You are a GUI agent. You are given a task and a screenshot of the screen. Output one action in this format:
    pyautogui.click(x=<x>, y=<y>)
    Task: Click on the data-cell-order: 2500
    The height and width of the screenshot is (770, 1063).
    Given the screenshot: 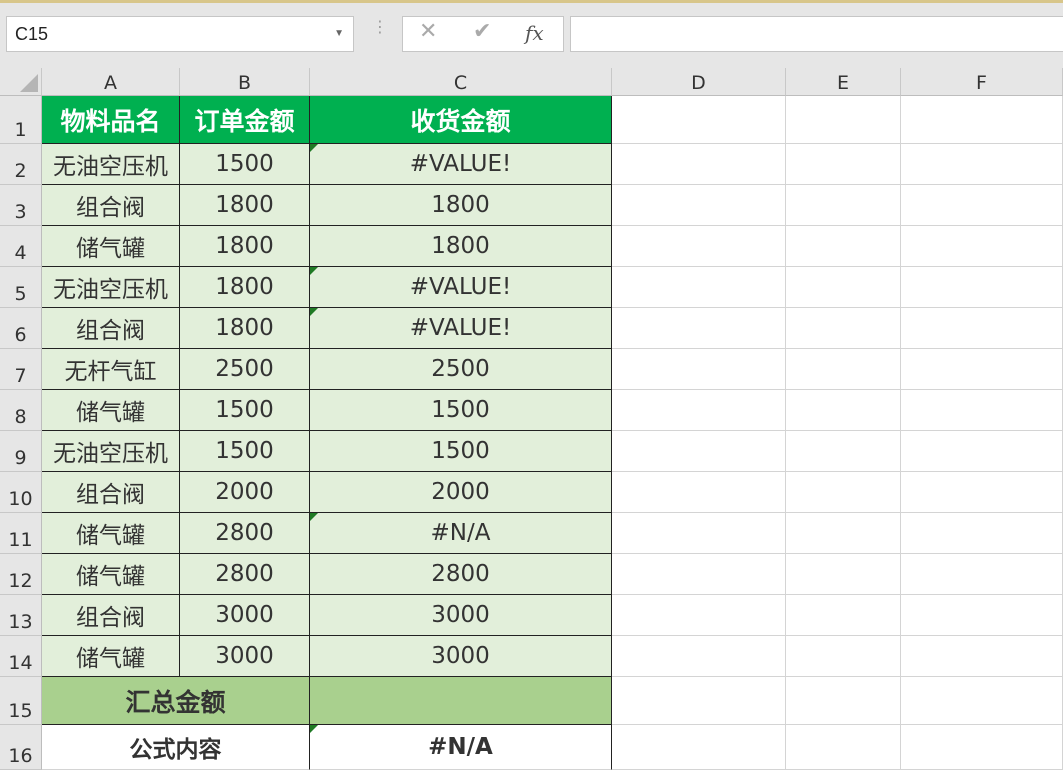 What is the action you would take?
    pyautogui.click(x=245, y=369)
    